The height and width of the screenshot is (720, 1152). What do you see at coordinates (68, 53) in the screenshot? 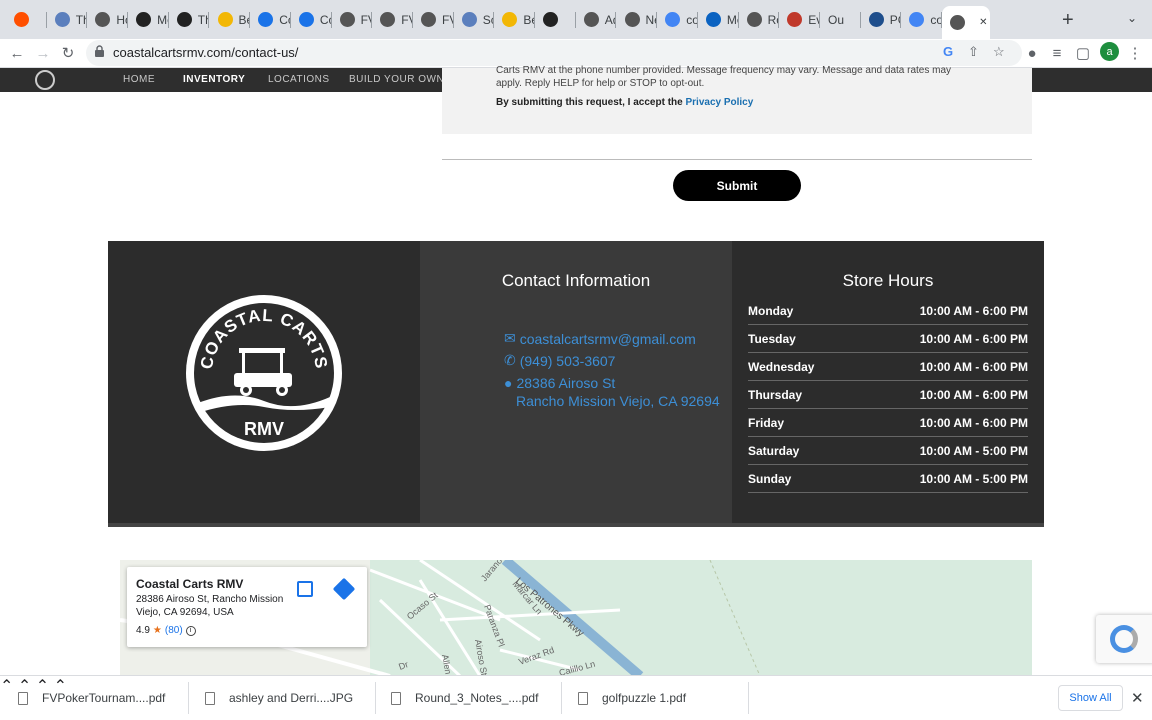
I see `reload-icon: ↻` at bounding box center [68, 53].